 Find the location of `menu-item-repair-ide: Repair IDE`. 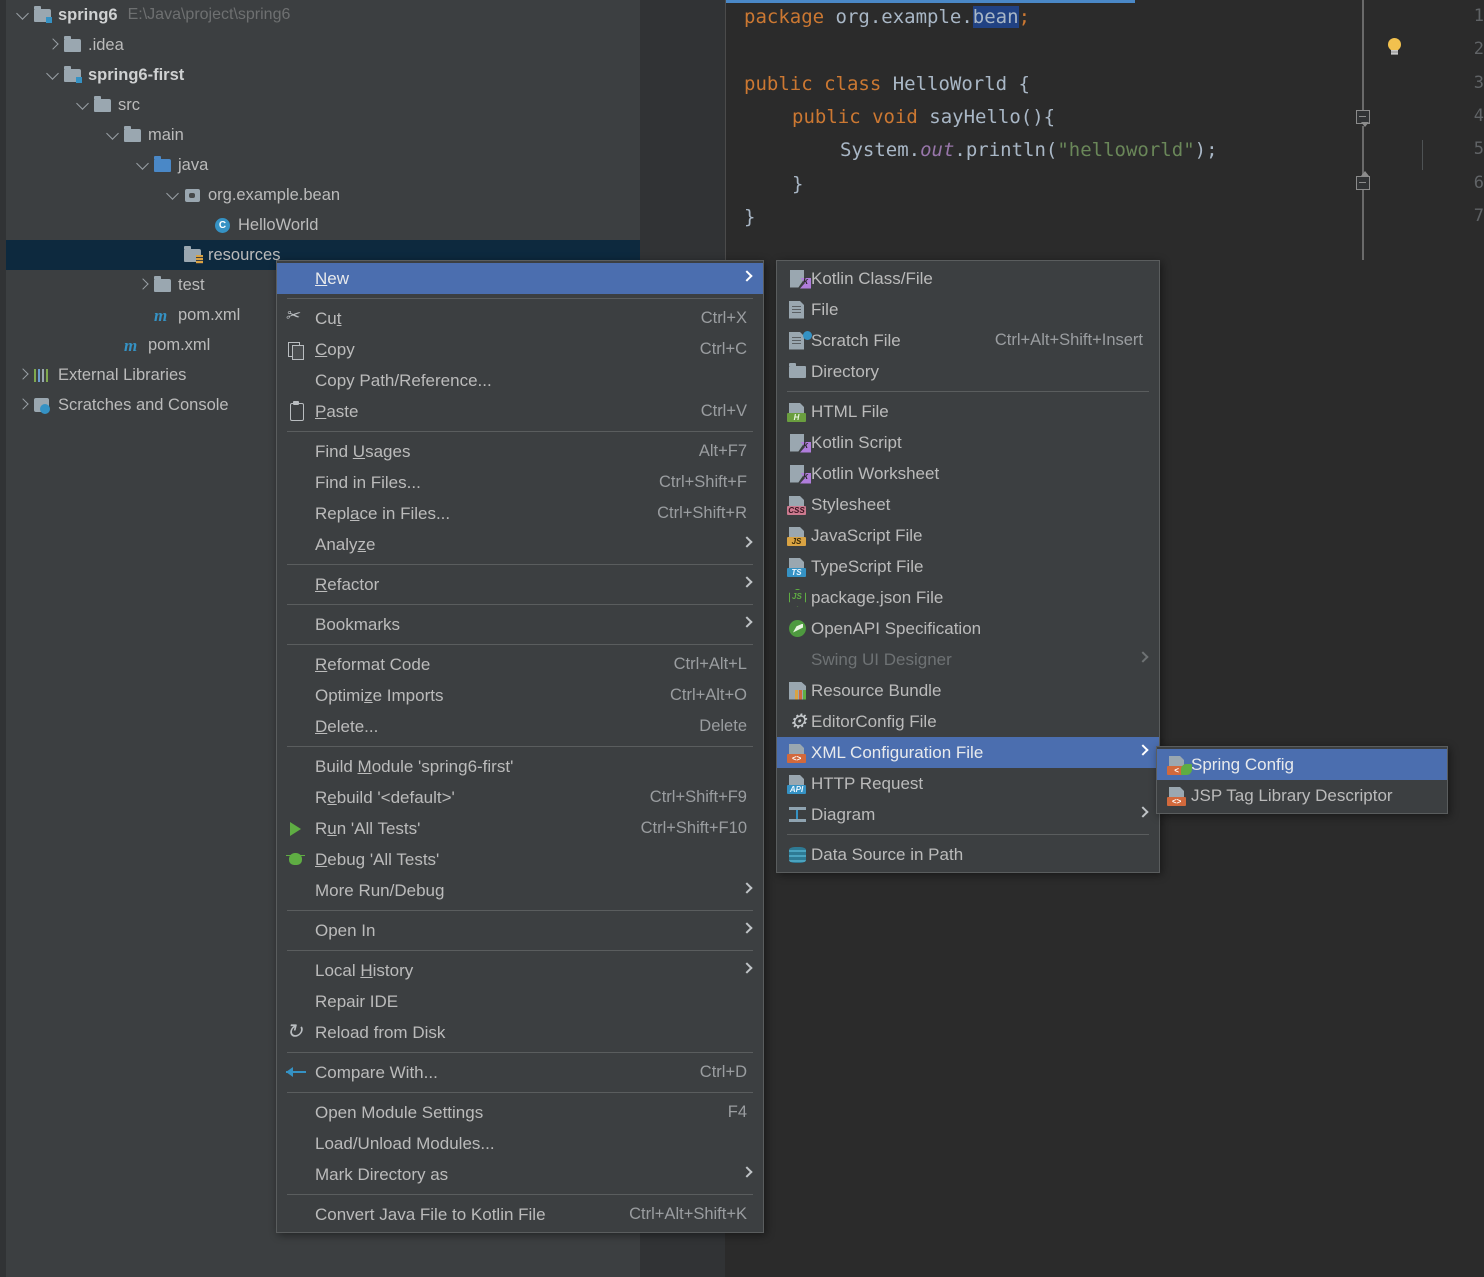

menu-item-repair-ide: Repair IDE is located at coordinates (520, 1001).